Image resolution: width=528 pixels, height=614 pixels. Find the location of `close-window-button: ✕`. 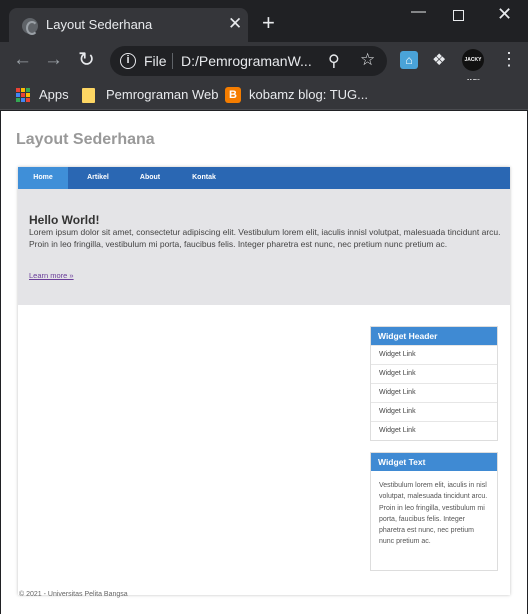

close-window-button: ✕ is located at coordinates (504, 14).